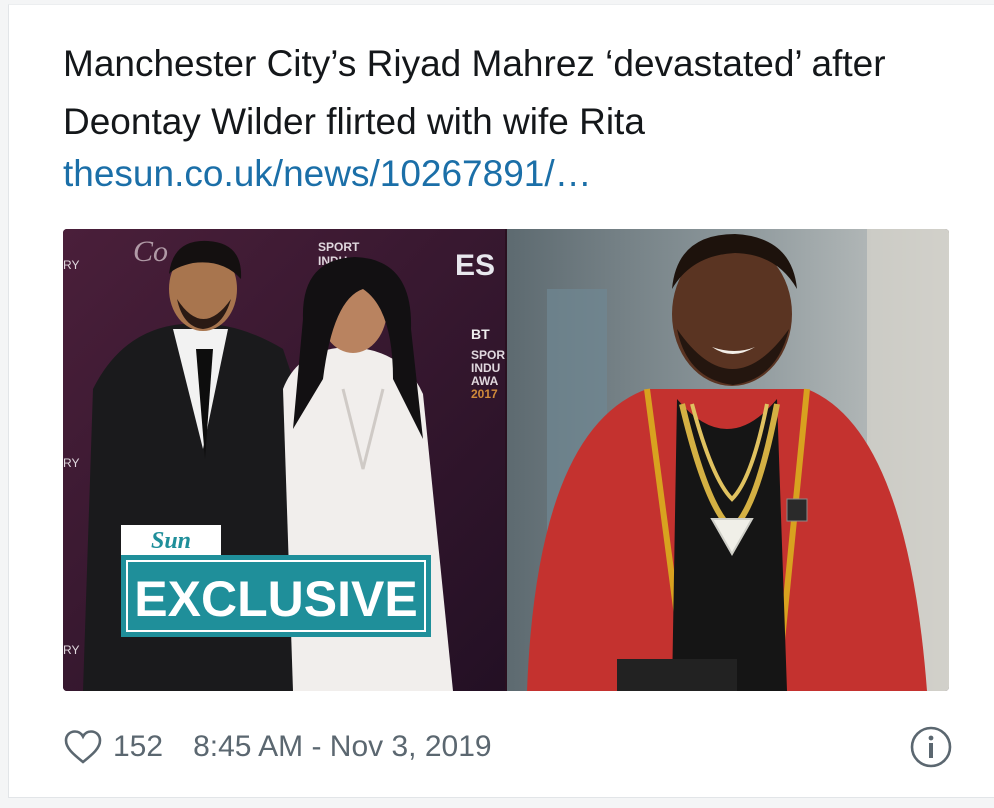  What do you see at coordinates (488, 355) in the screenshot?
I see `svg-text: SPOR` at bounding box center [488, 355].